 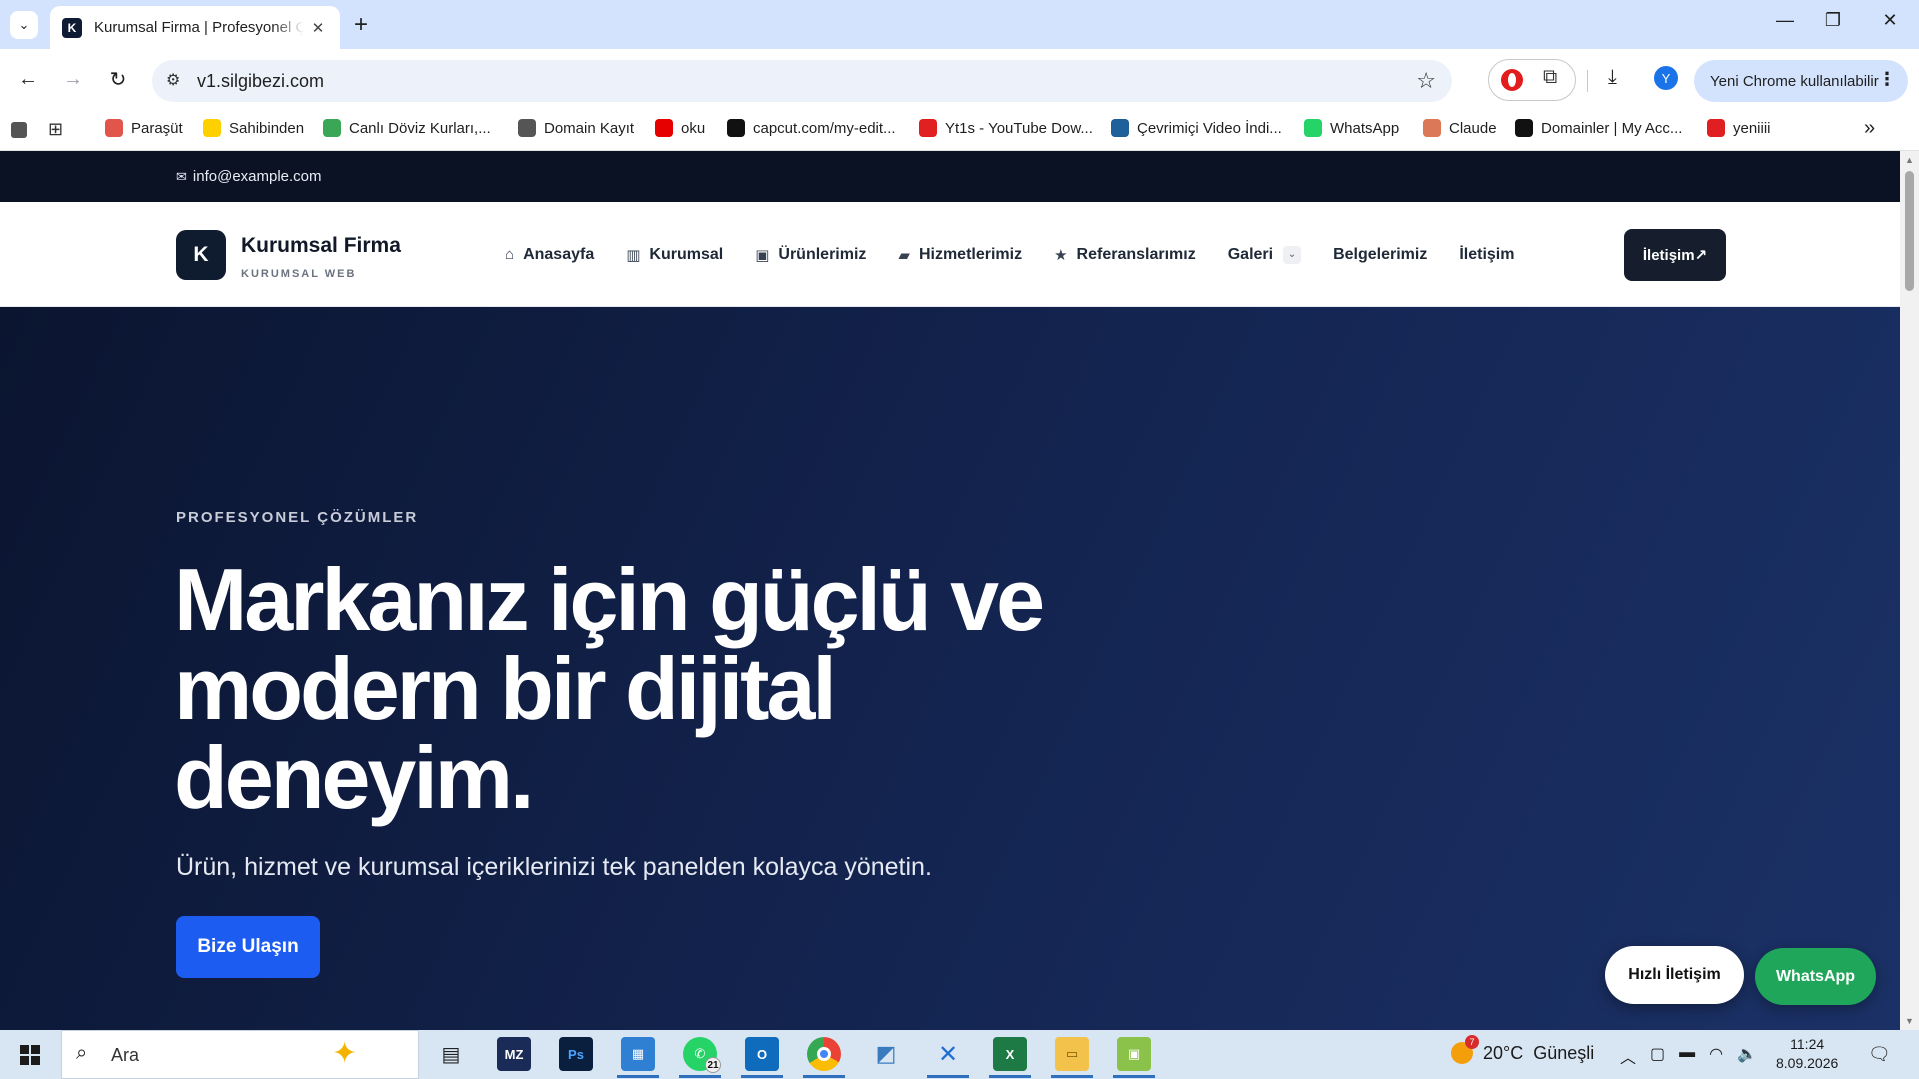 I want to click on quick-contact-button: Hızlı İletişim, so click(x=1674, y=975).